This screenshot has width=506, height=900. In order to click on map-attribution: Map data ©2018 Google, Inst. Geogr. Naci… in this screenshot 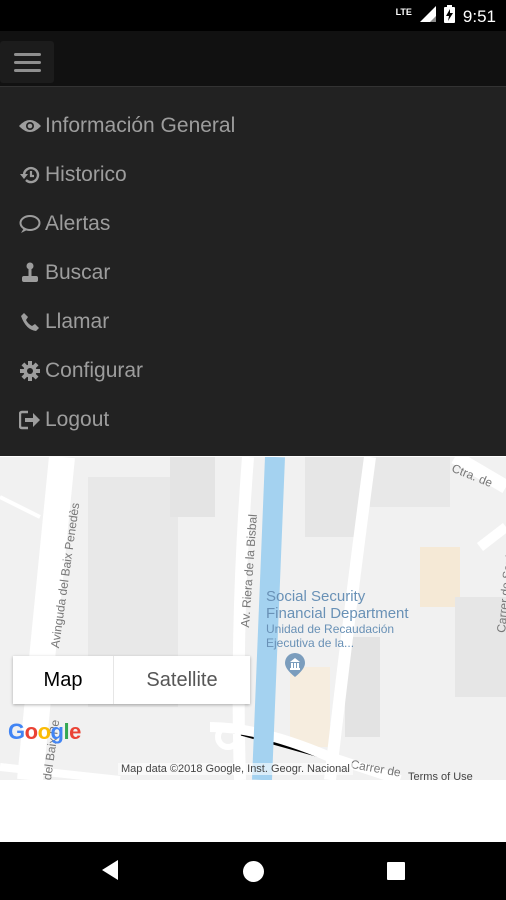, I will do `click(235, 769)`.